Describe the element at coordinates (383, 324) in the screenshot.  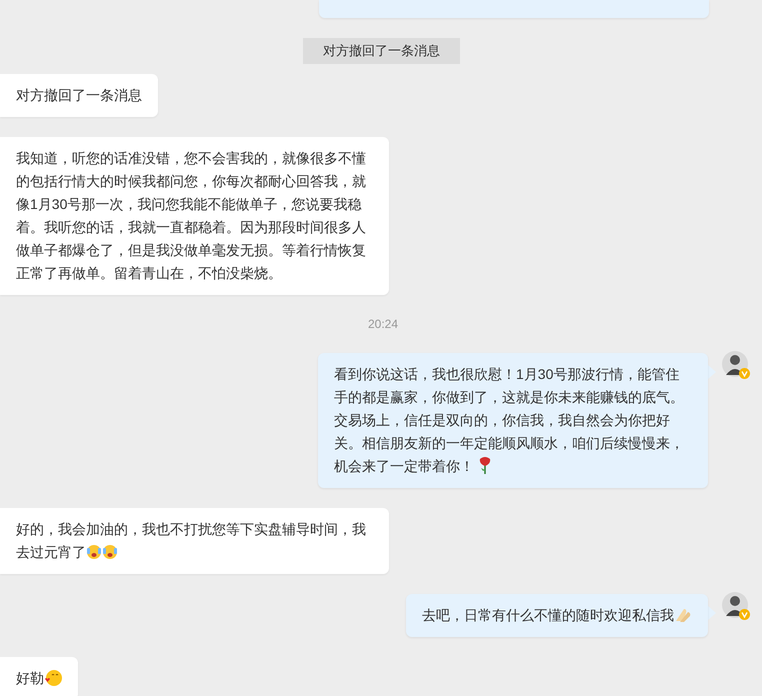
I see `timestamp: 20:24` at that location.